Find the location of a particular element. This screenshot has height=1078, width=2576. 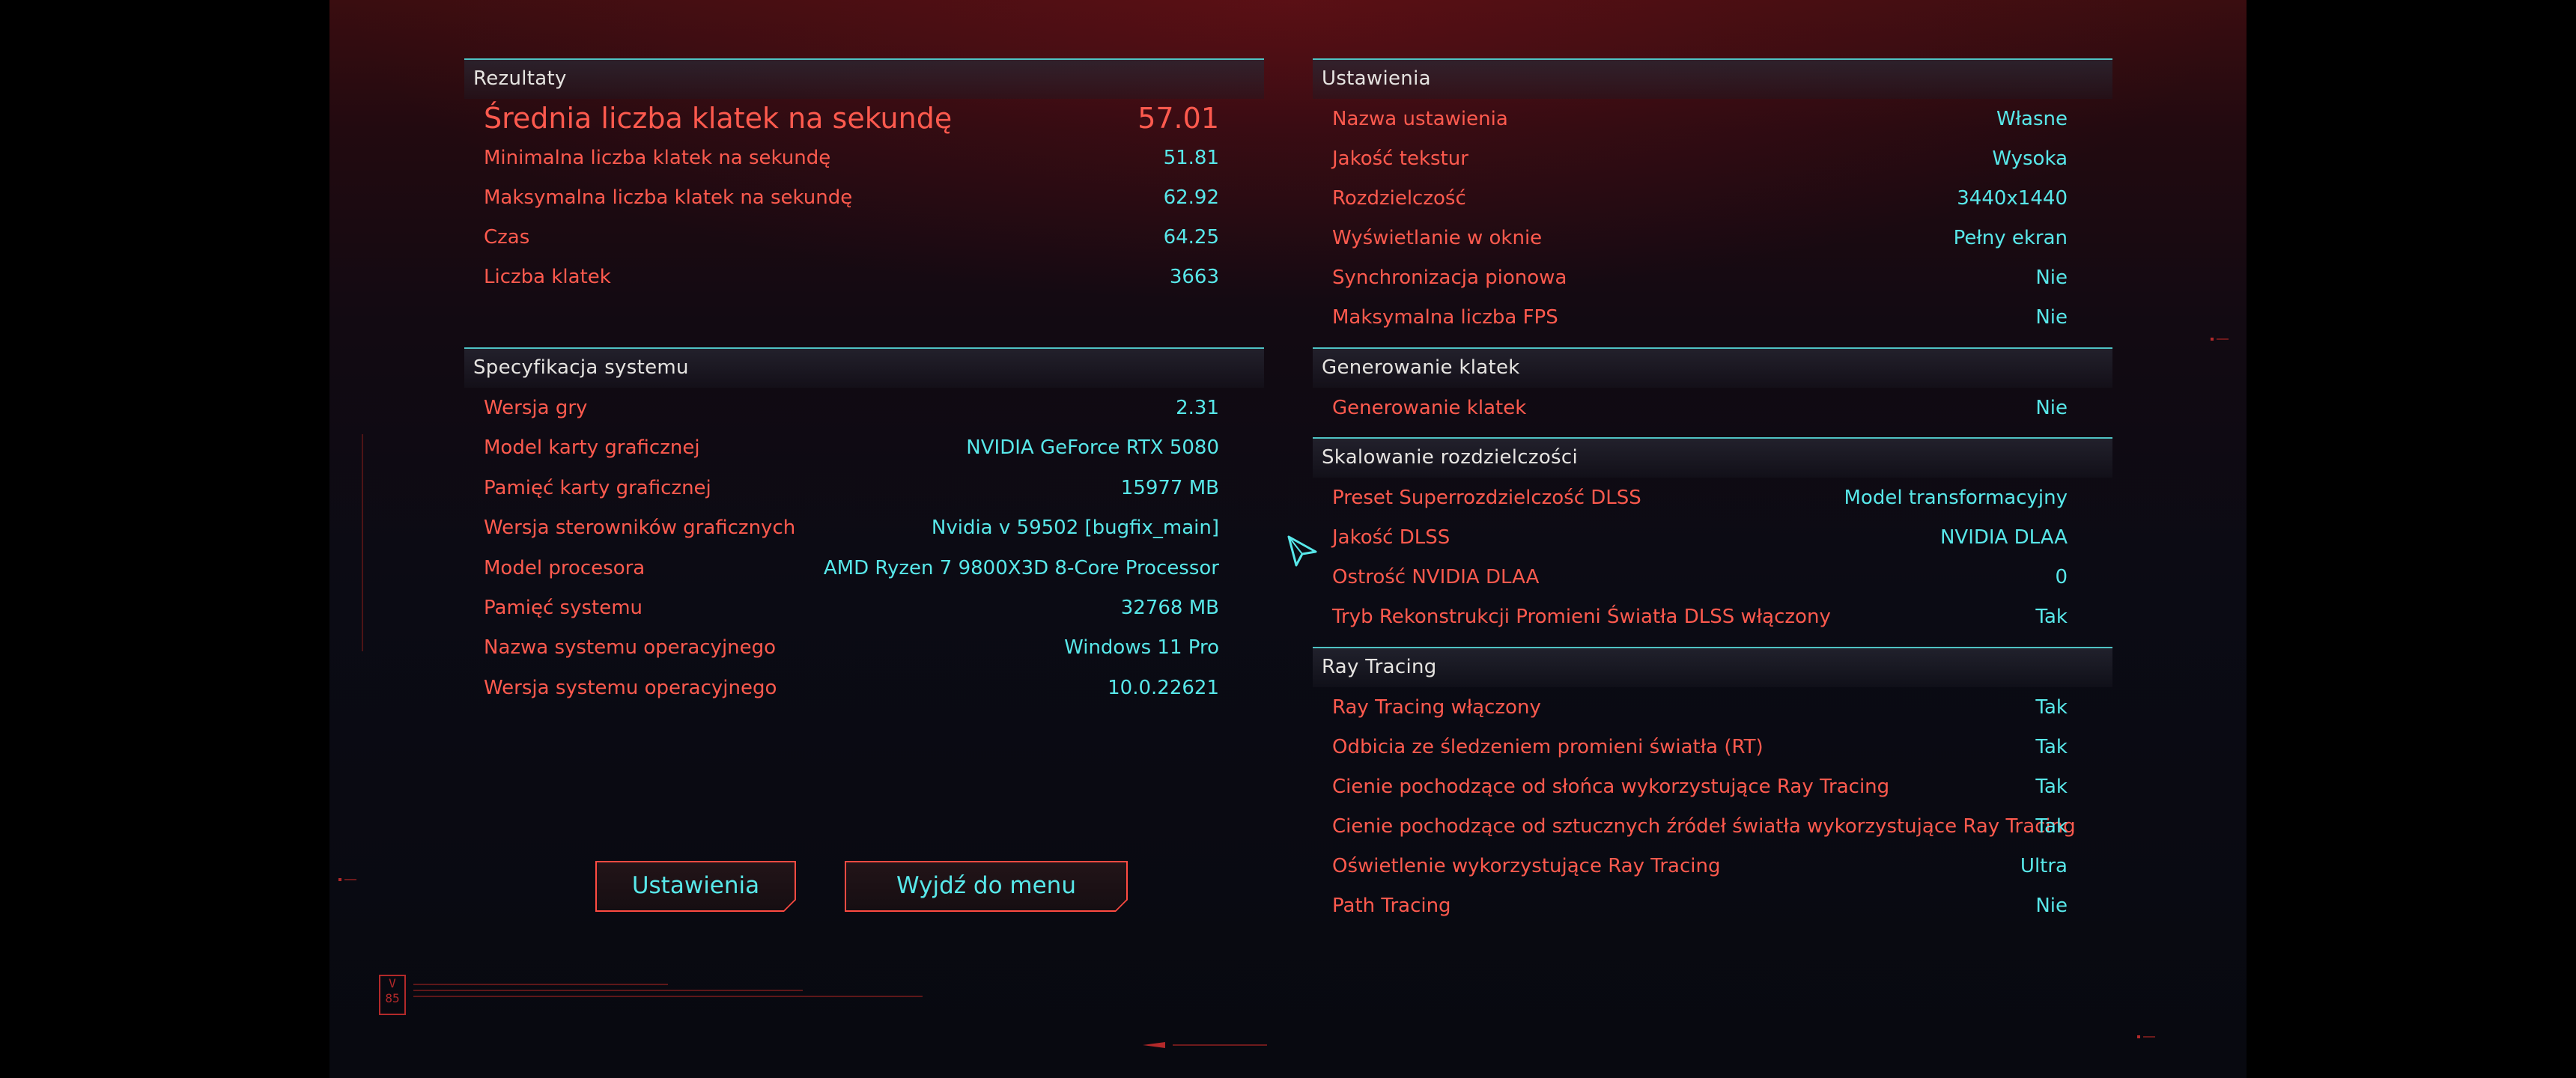

avg-fps-value: 57.01 is located at coordinates (1178, 118).